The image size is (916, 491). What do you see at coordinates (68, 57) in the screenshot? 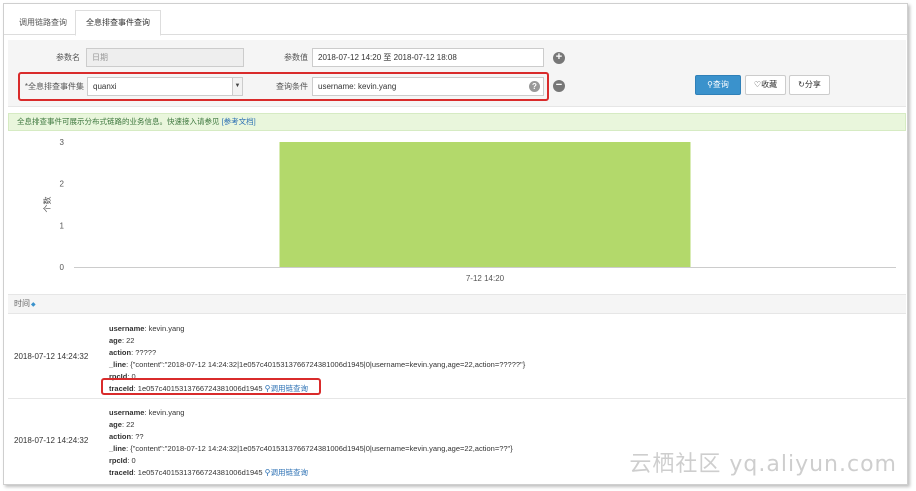
I see `param-name-label: 参数名` at bounding box center [68, 57].